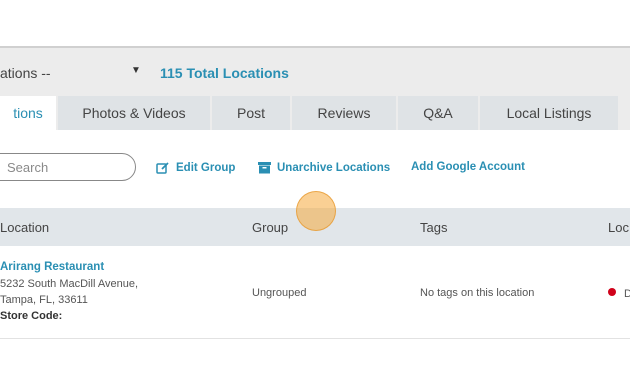 Image resolution: width=630 pixels, height=368 pixels. Describe the element at coordinates (68, 167) in the screenshot. I see `search-input` at that location.